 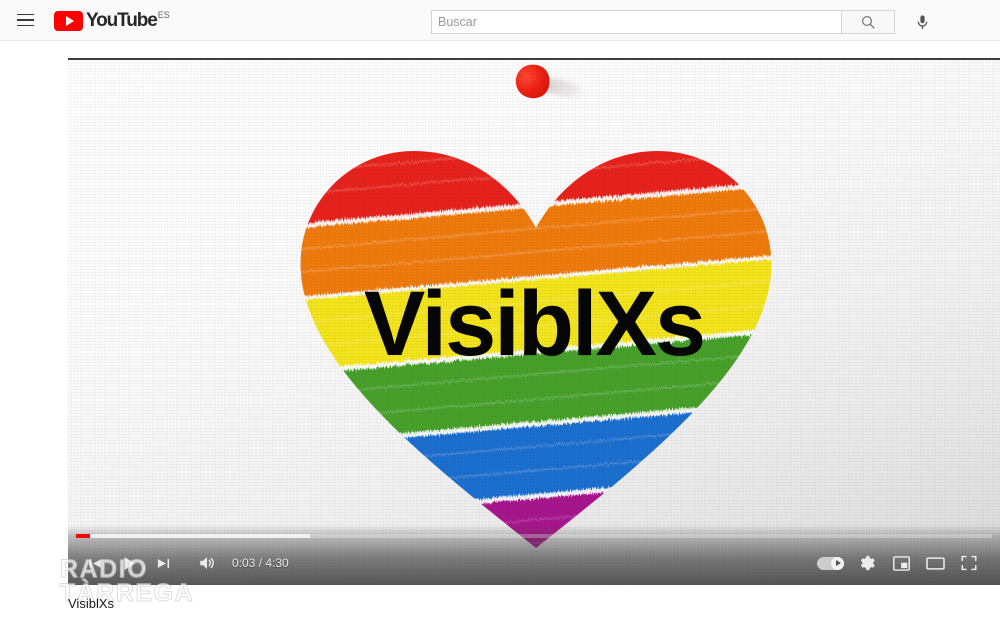 I want to click on previous-track-icon, so click(x=95, y=563).